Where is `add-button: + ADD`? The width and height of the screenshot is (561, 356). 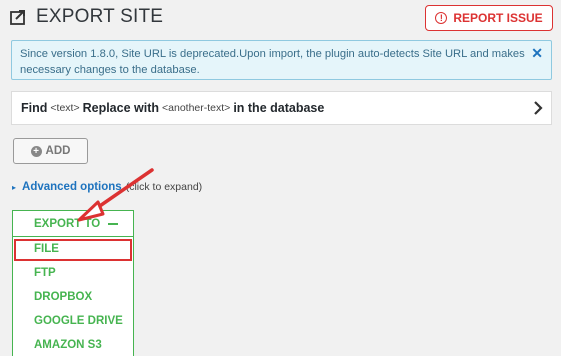
add-button: + ADD is located at coordinates (50, 151).